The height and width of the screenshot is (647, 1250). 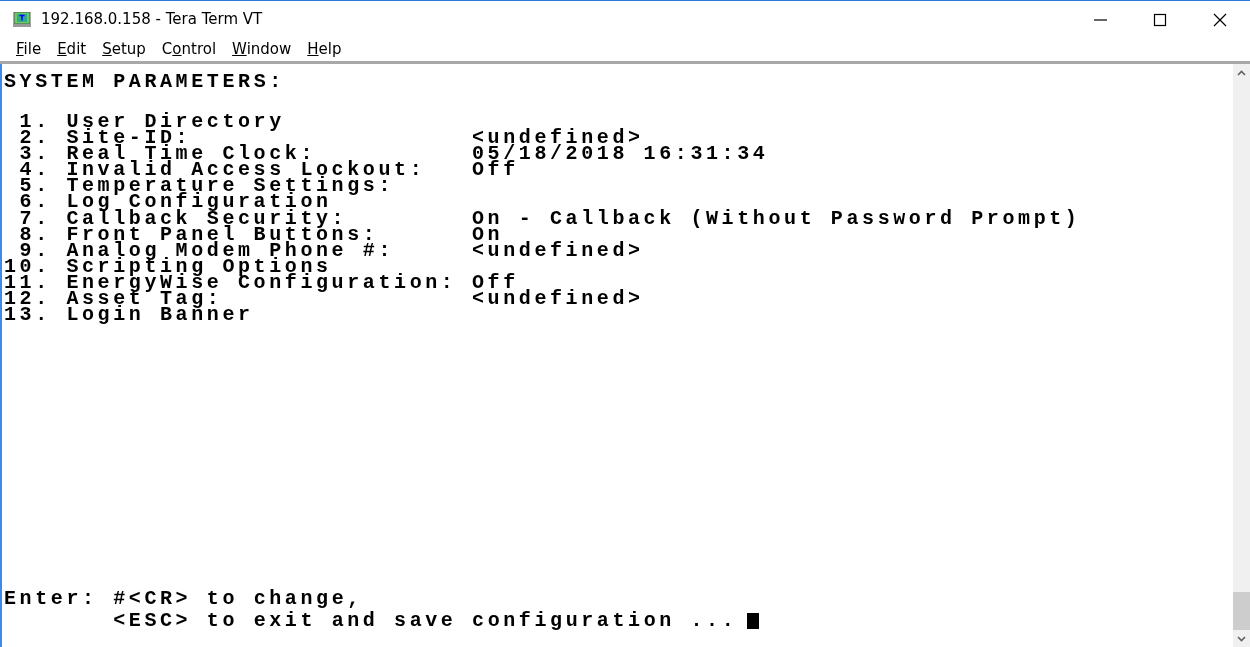 I want to click on scroll-down-icon, so click(x=1241, y=638).